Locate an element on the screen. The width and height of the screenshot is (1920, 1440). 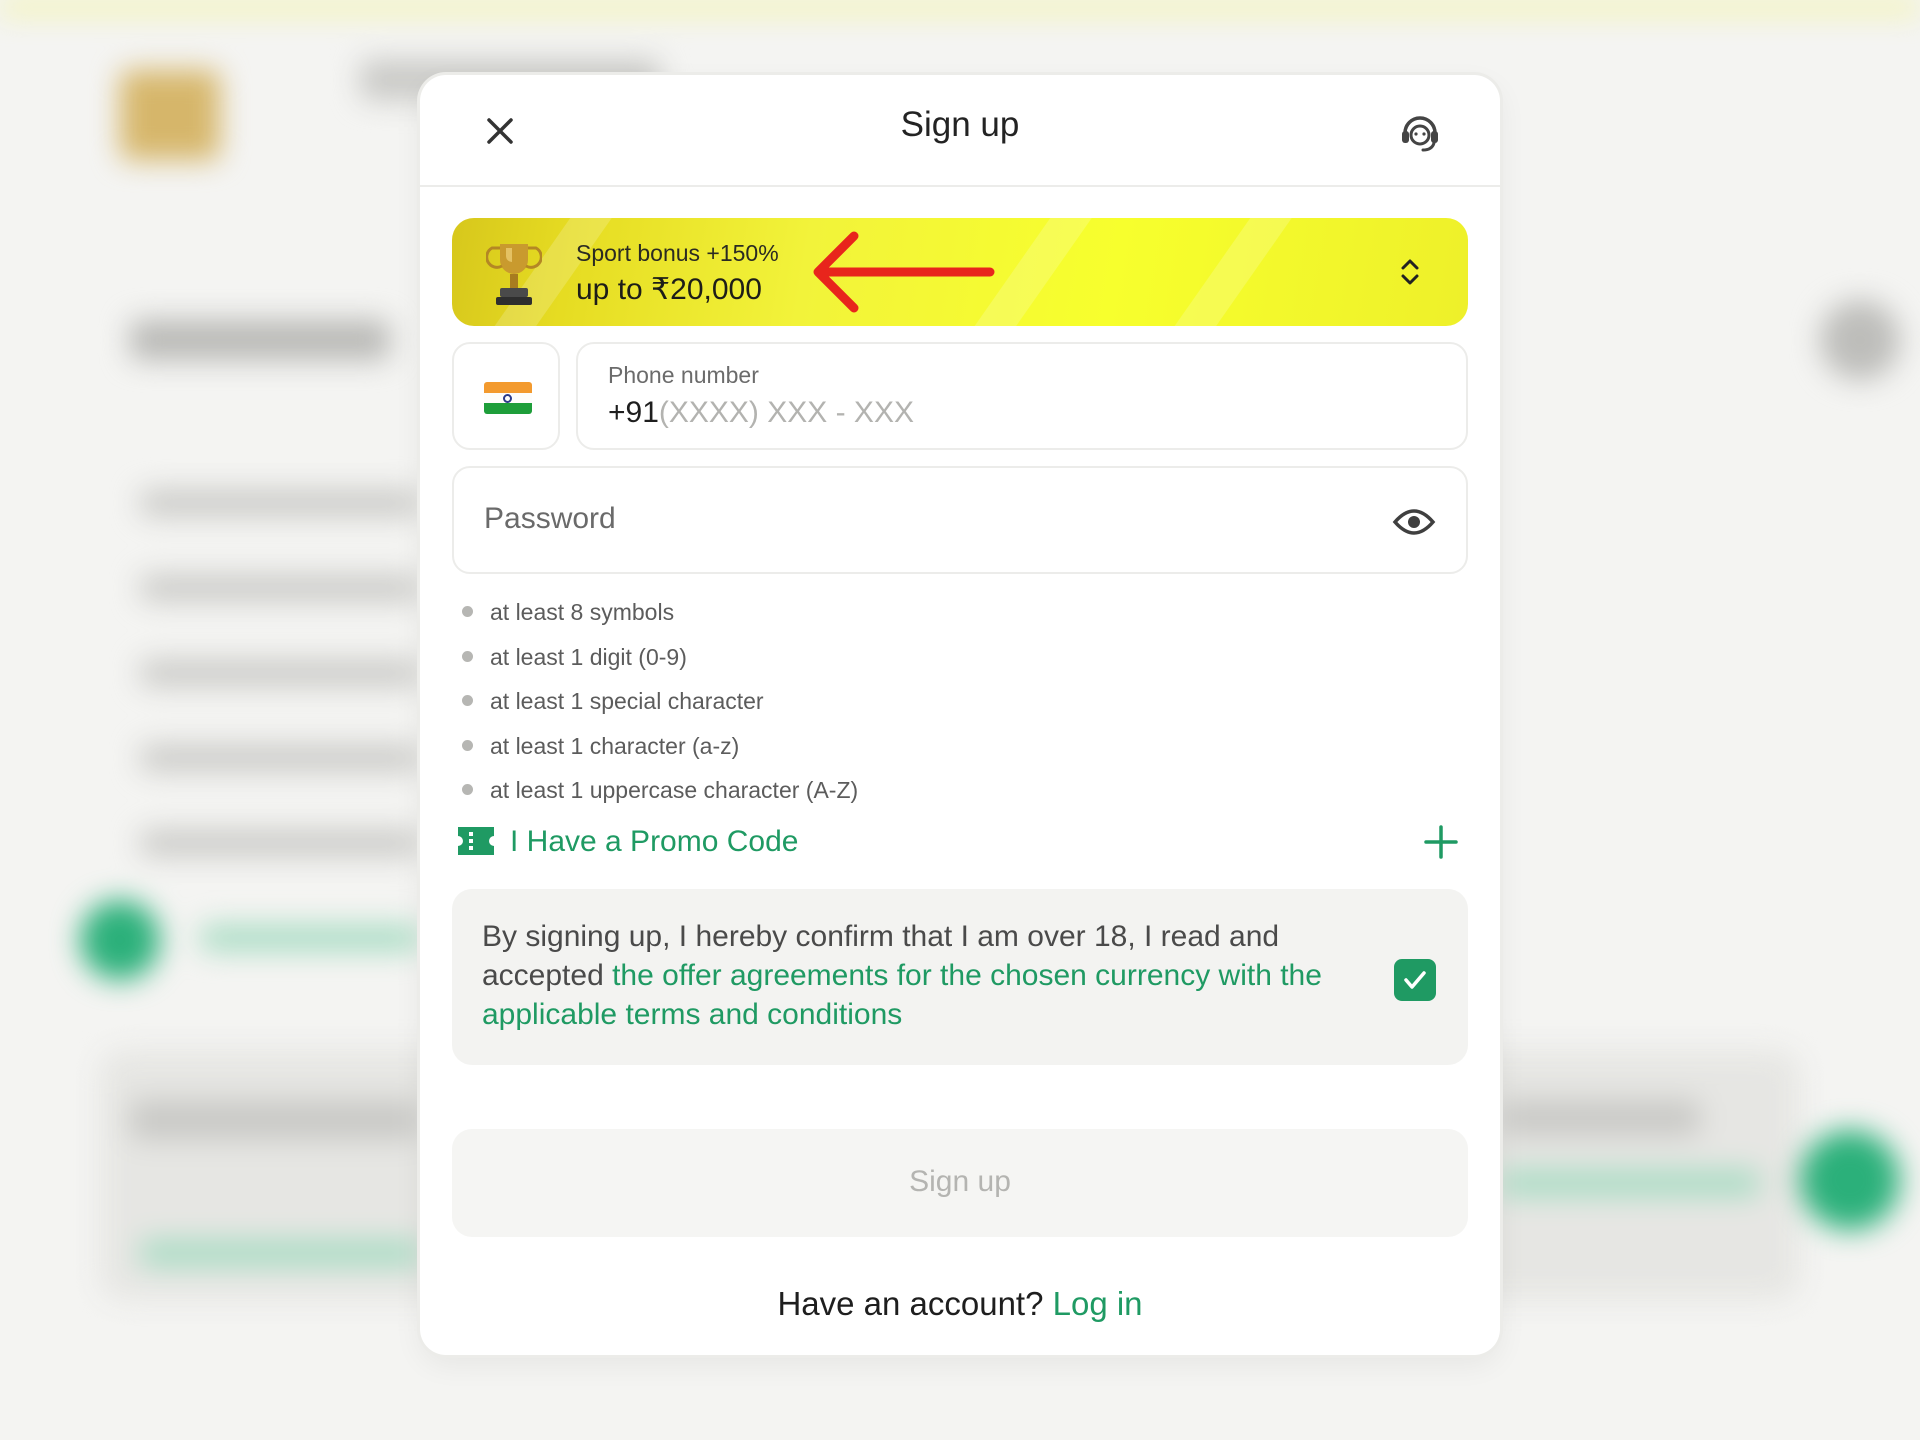
phone-number-input: +91(XXXX) XXX - XXX is located at coordinates (761, 413).